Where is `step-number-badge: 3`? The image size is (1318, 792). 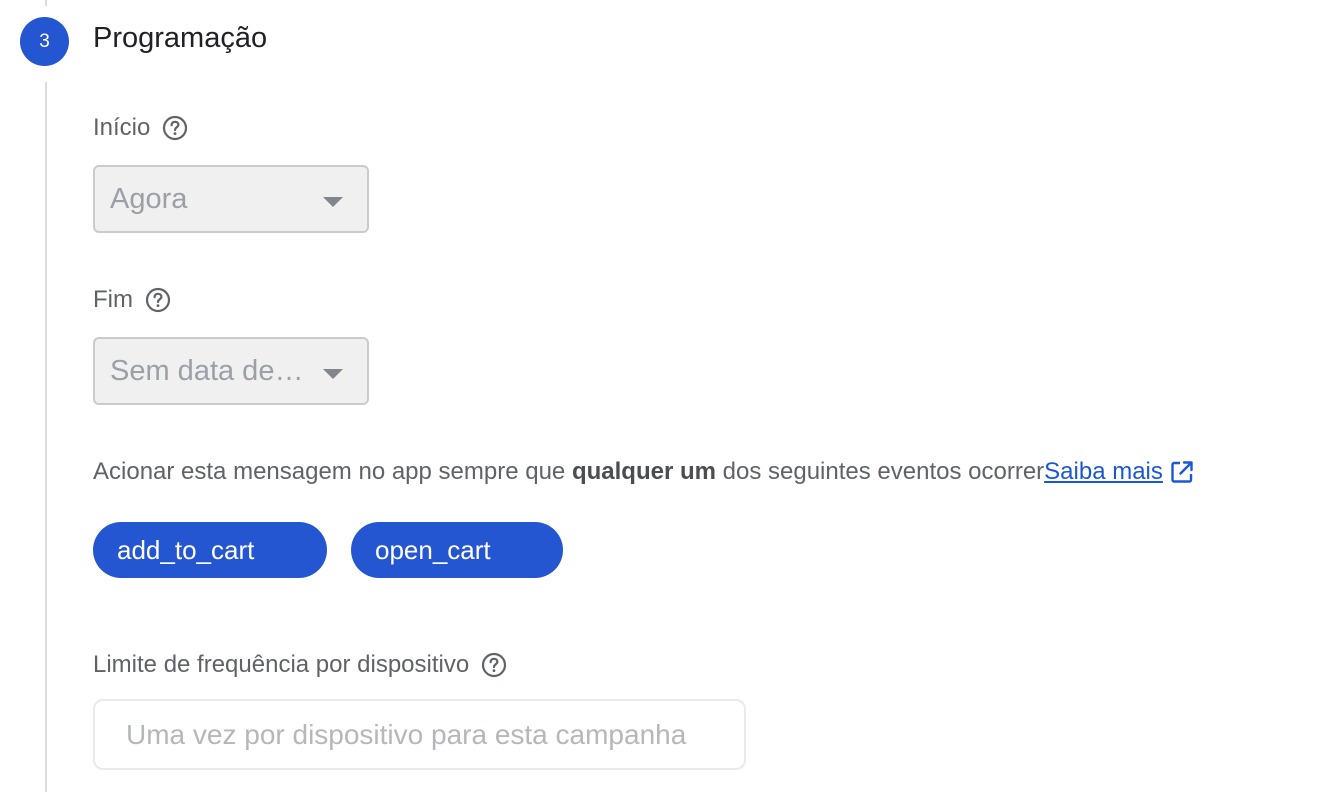
step-number-badge: 3 is located at coordinates (44, 41).